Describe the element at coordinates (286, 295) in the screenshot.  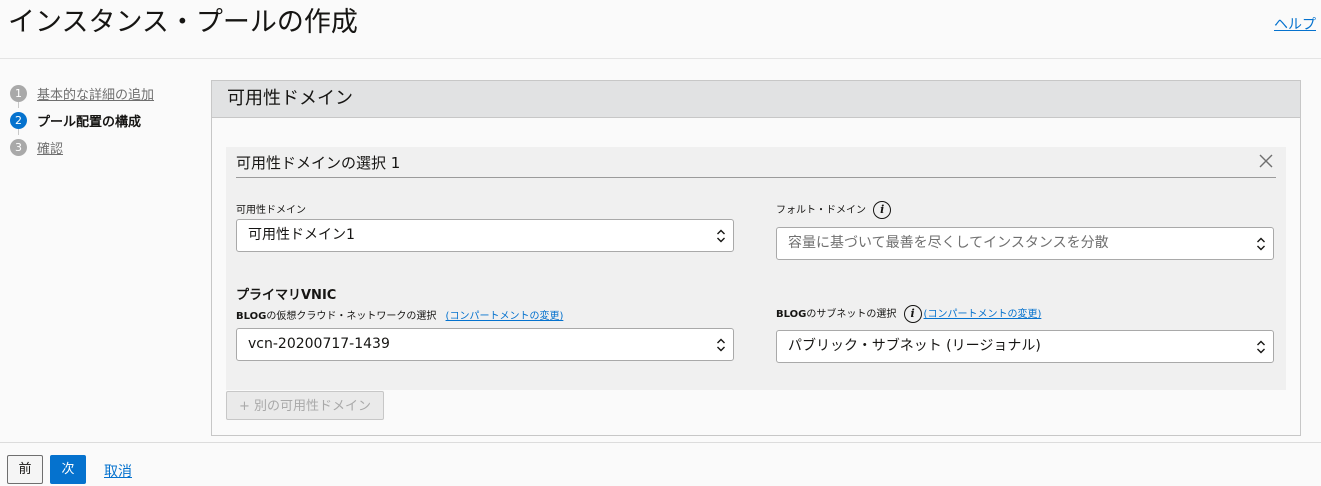
I see `primary-vnic-title: プライマリVNIC` at that location.